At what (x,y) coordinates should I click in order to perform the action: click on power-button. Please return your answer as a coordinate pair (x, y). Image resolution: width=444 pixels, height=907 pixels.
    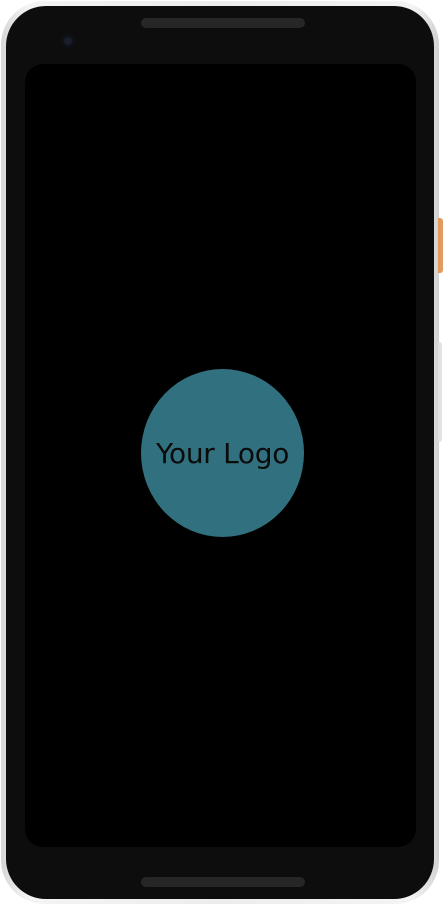
    Looking at the image, I should click on (440, 245).